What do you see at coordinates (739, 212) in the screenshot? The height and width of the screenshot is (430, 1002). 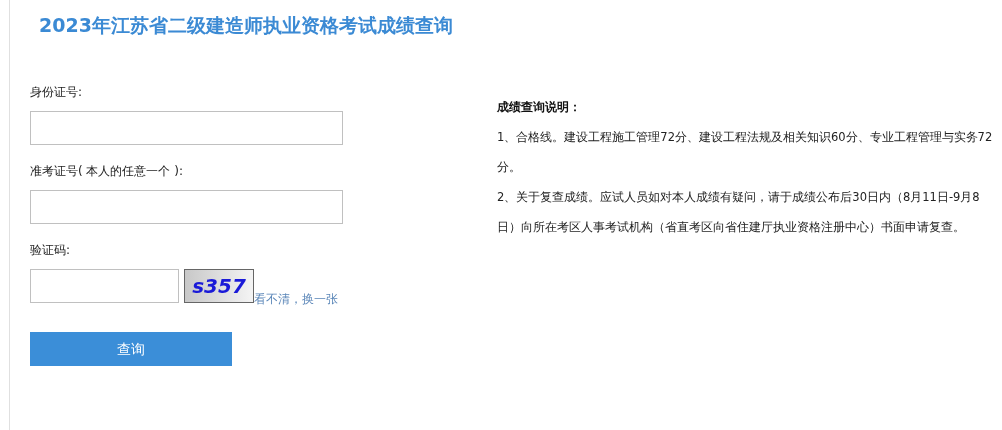 I see `notes-paragraph: 2、关于复查成绩。应试人员如对本人成绩有疑问，请于成绩公布后30日内（8月11日-9月8日）向所在考区人事考试机构（省直考区向省住建厅执业资格注册中心）书面申请复查。` at bounding box center [739, 212].